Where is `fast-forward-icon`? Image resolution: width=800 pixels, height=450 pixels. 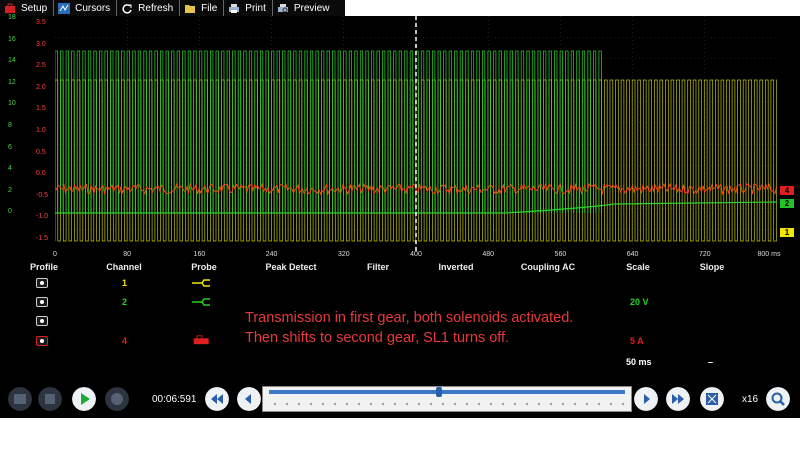
fast-forward-icon is located at coordinates (678, 399).